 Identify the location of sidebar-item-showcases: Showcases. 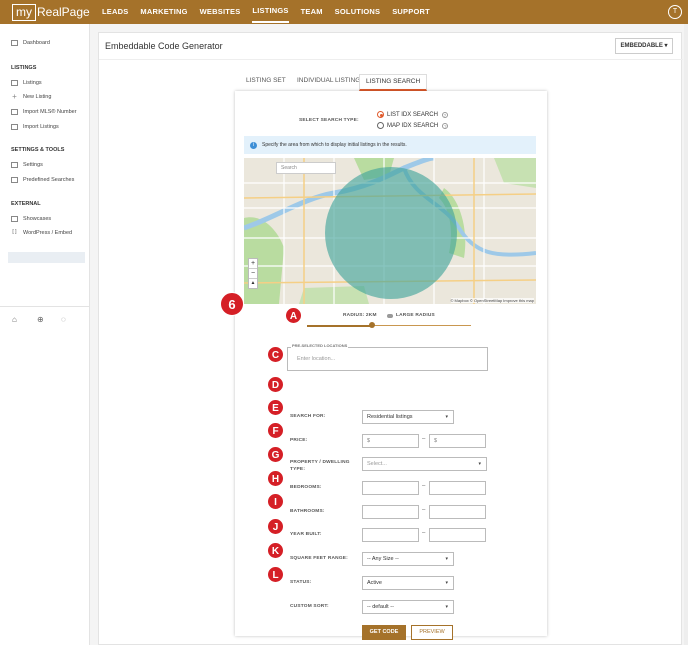
(31, 219).